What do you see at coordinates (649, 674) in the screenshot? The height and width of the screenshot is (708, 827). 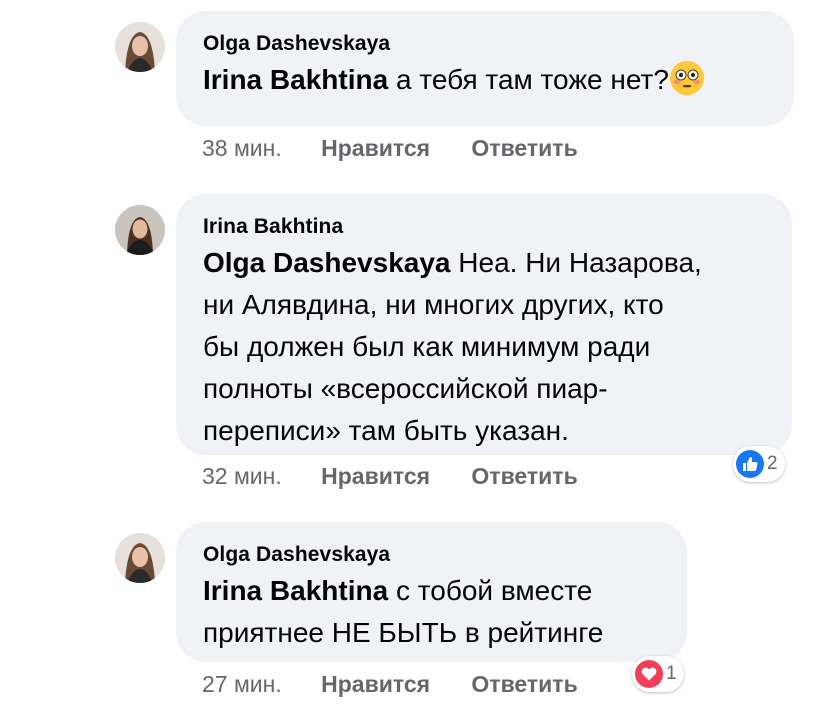 I see `heart-icon` at bounding box center [649, 674].